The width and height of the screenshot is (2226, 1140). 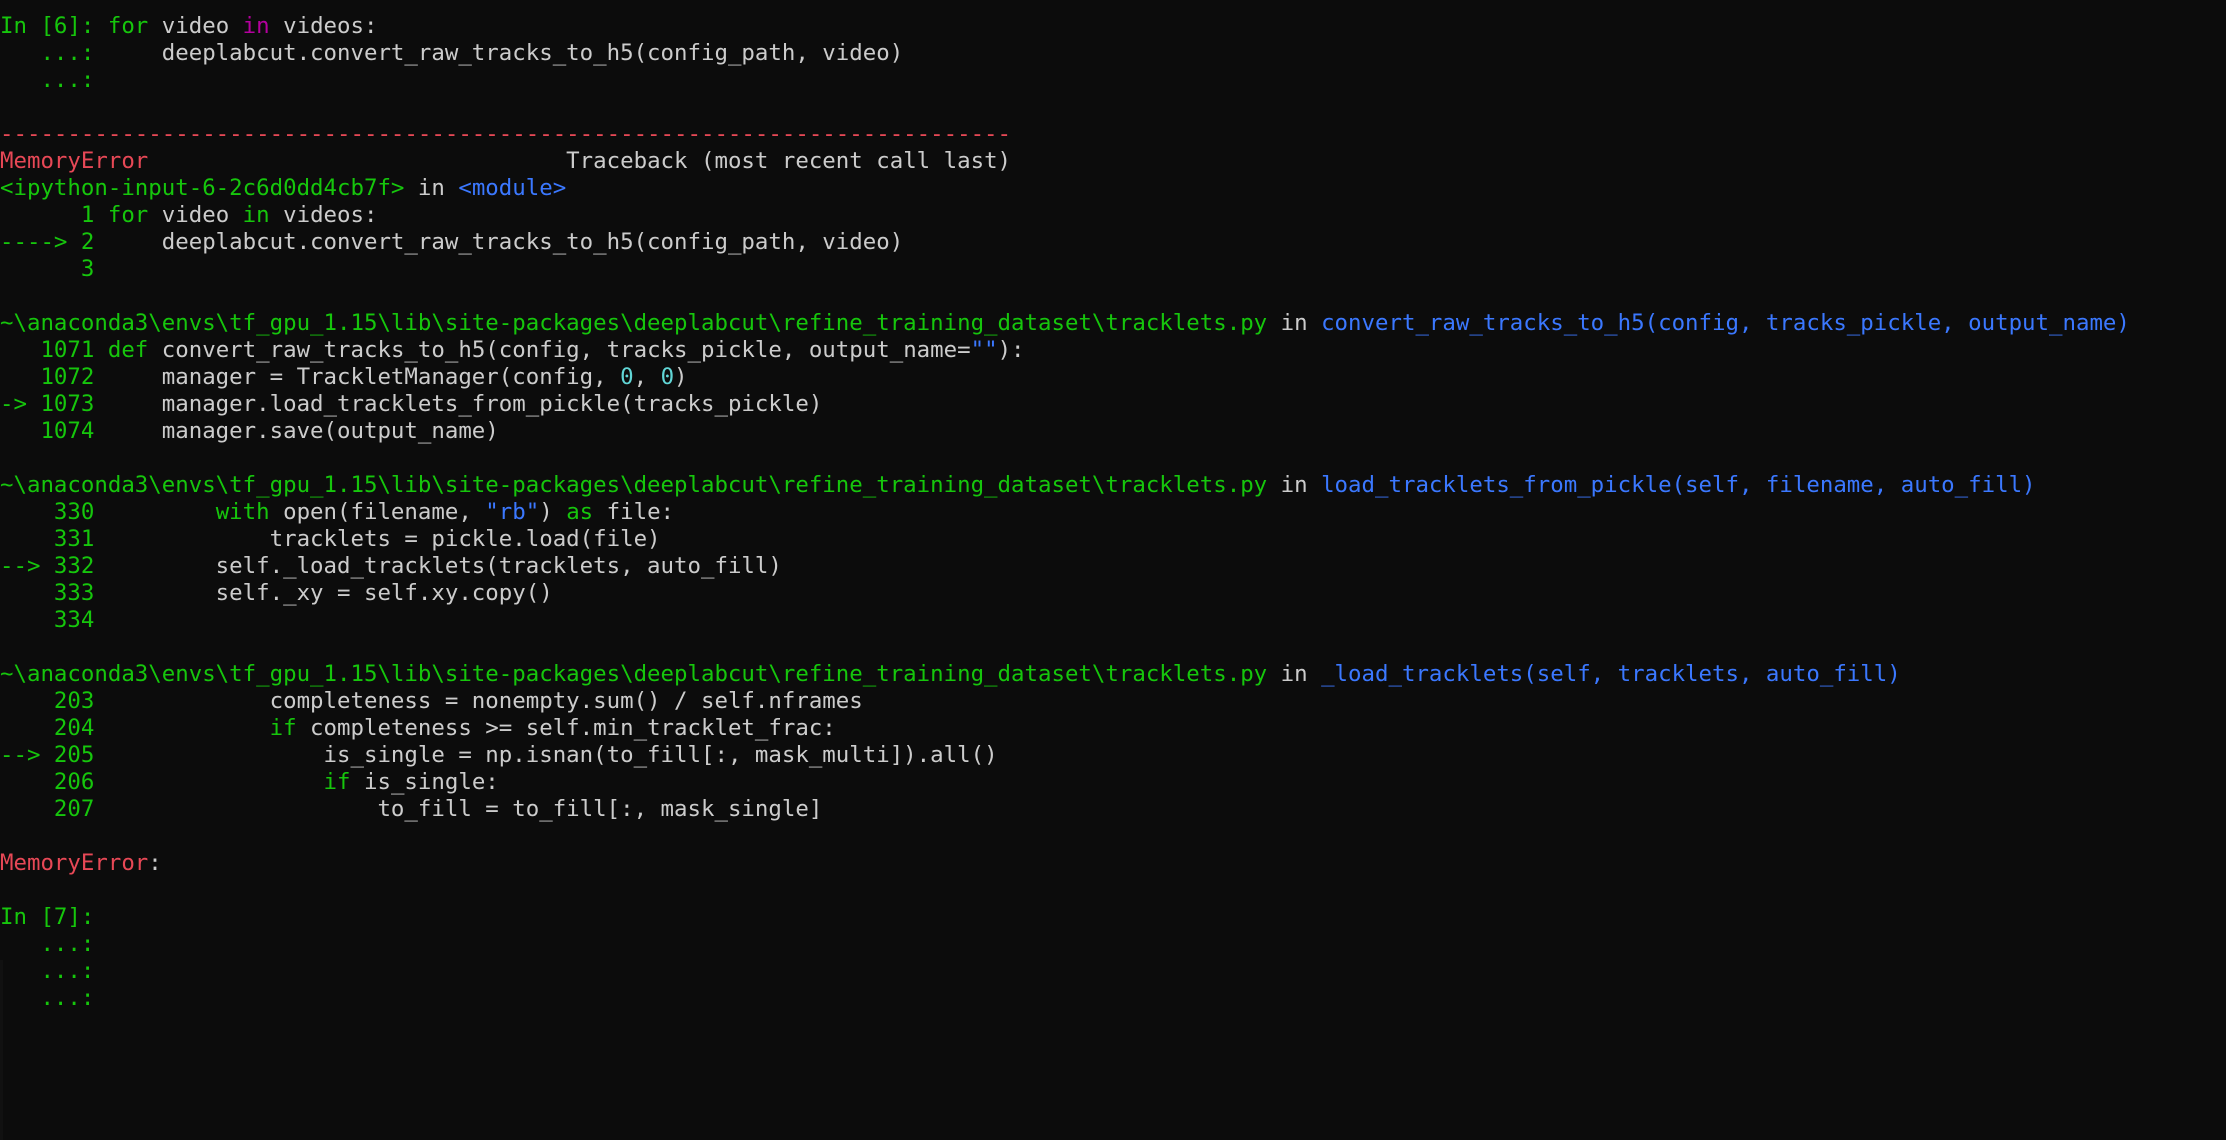 What do you see at coordinates (54, 512) in the screenshot?
I see `text-segment: 330` at bounding box center [54, 512].